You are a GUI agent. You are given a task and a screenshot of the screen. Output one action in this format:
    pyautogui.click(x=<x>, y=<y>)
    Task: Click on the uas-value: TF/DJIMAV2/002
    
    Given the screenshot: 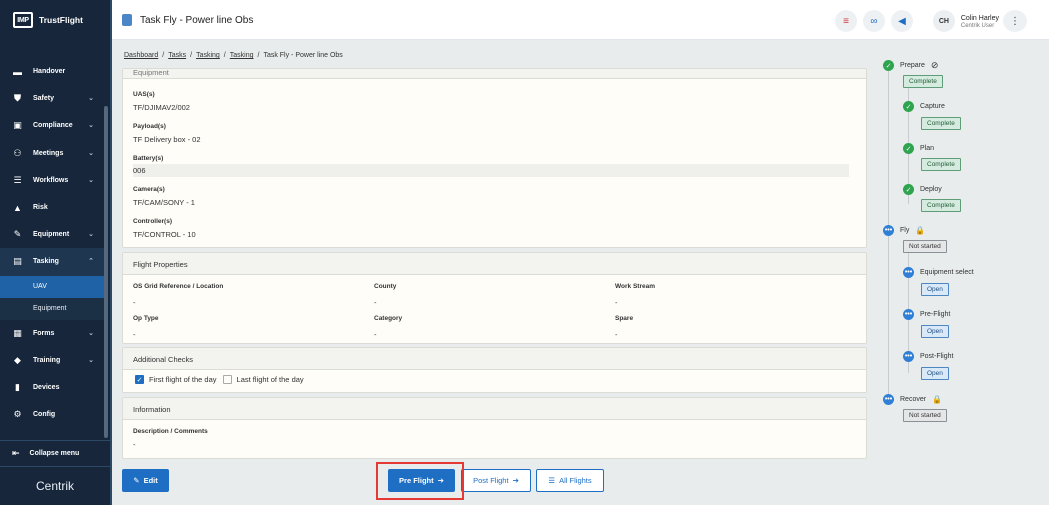 What is the action you would take?
    pyautogui.click(x=161, y=107)
    